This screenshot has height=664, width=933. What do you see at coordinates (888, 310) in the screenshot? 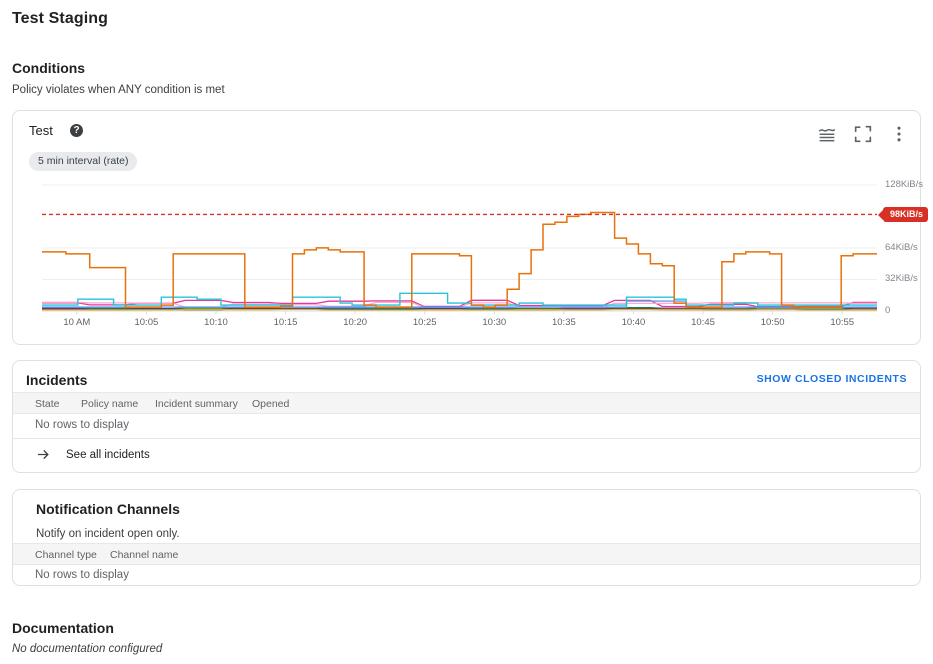
I see `y-axis-tick-0: 0` at bounding box center [888, 310].